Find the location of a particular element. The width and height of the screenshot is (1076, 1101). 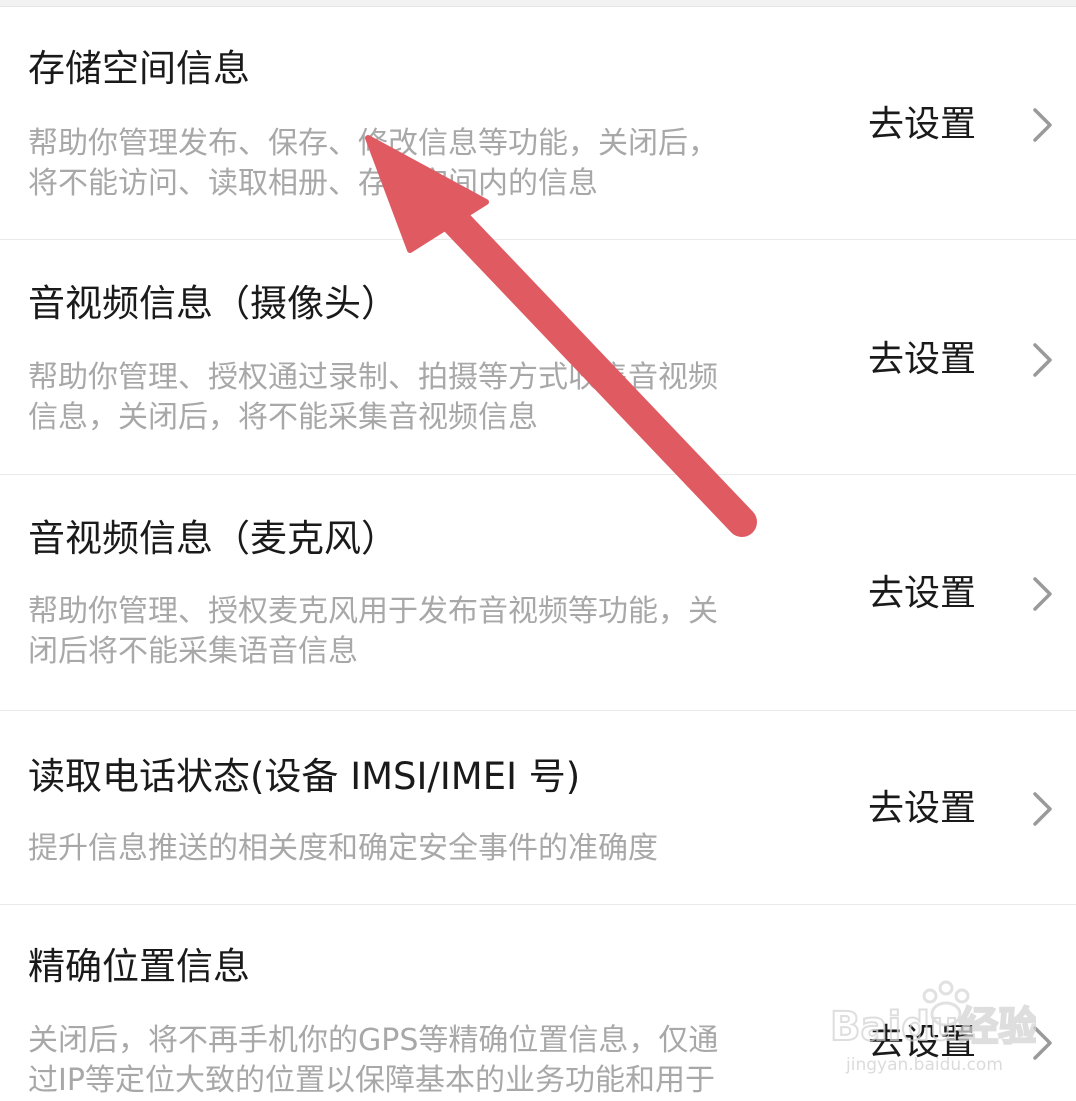

row-description-line: 闭后将不能采集语音信息 is located at coordinates (193, 651).